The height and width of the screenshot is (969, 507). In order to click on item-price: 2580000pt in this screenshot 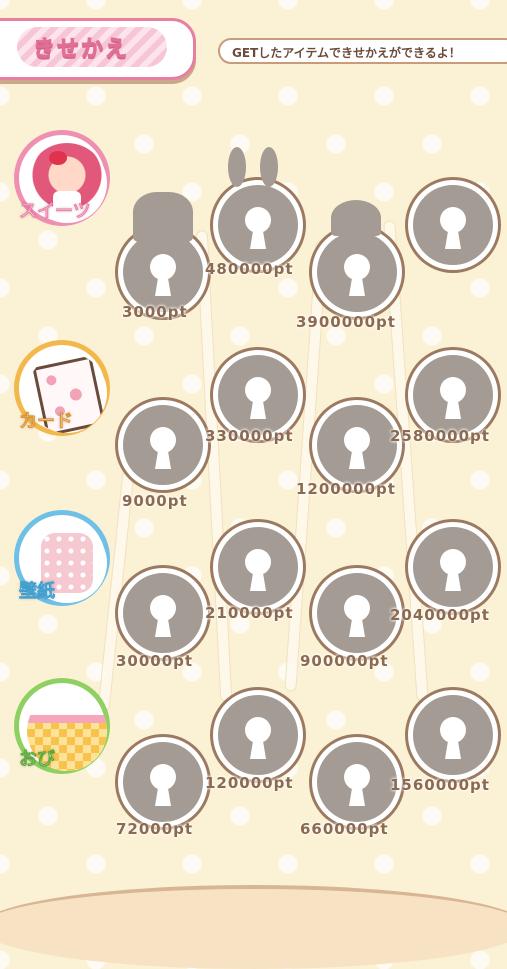, I will do `click(440, 436)`.